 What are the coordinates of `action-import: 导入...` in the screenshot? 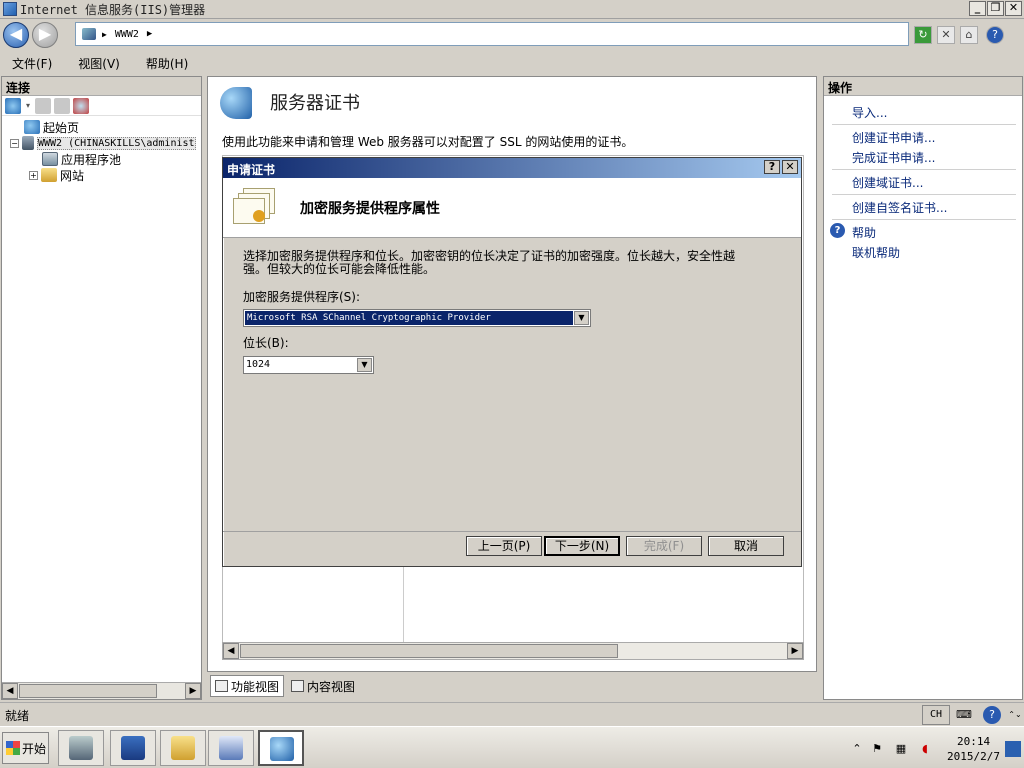 It's located at (869, 112).